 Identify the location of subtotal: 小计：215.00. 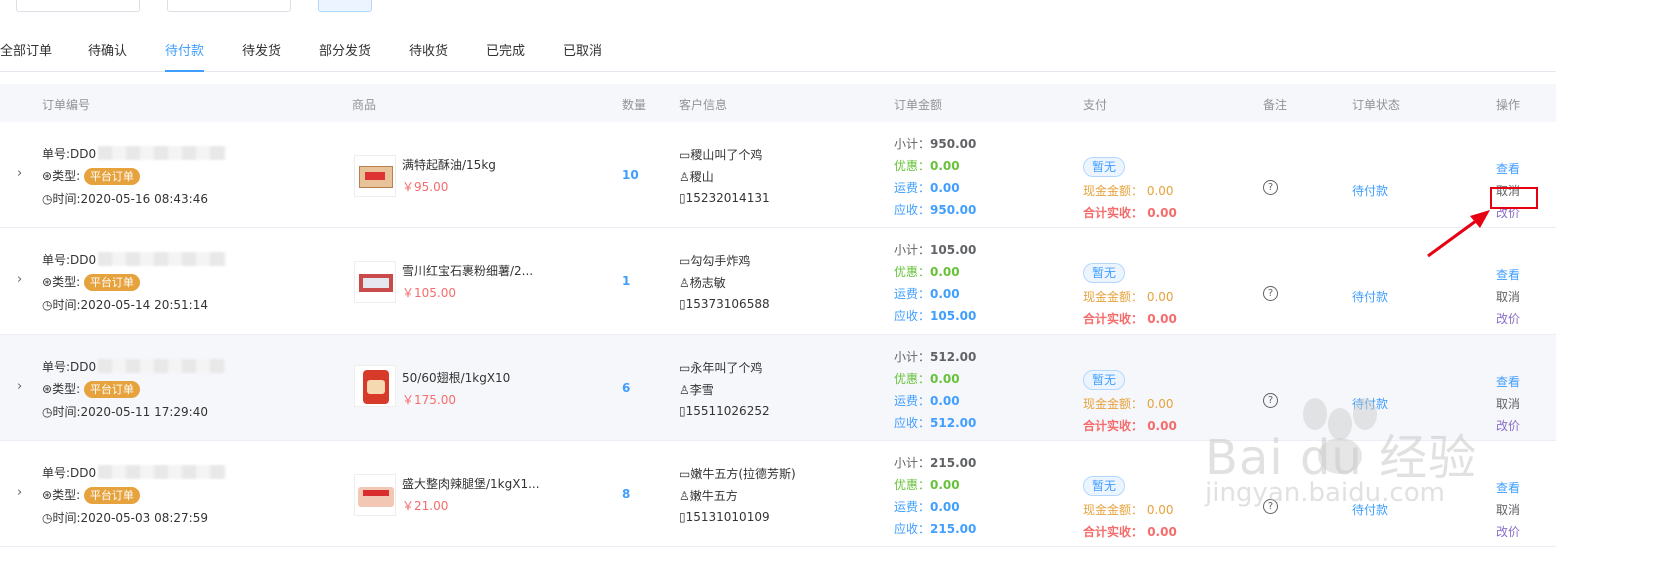
(935, 462).